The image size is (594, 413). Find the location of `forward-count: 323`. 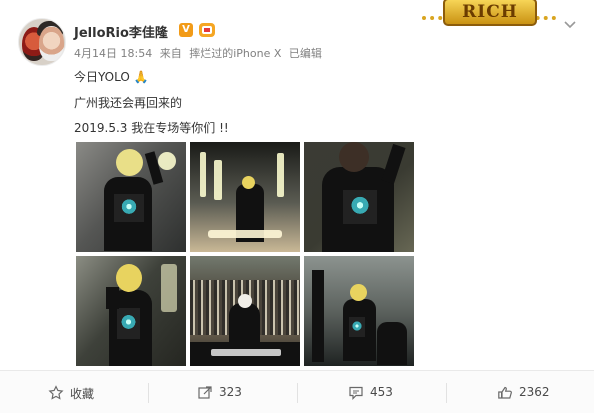

forward-count: 323 is located at coordinates (230, 392).